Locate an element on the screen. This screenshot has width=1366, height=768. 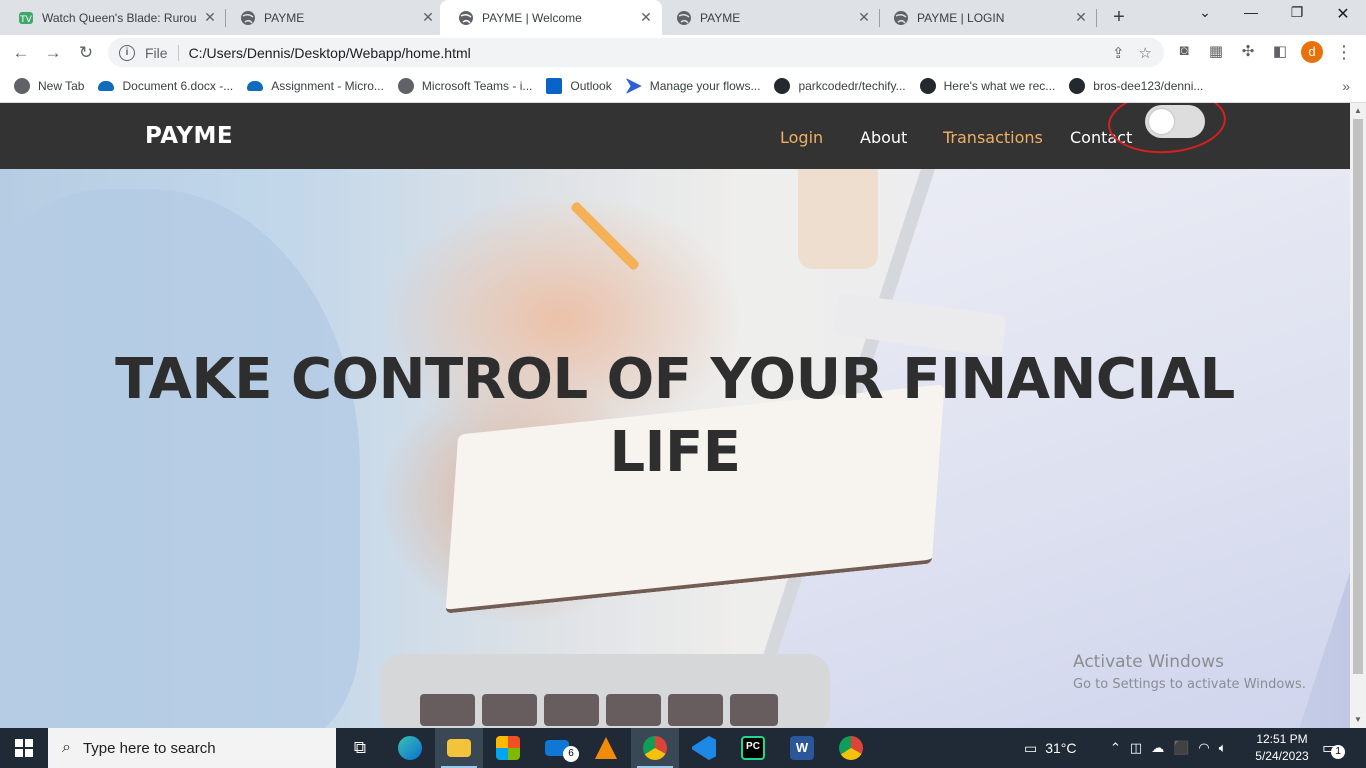
taskbar-search-box: ⌕ Type here to search is located at coordinates (192, 748).